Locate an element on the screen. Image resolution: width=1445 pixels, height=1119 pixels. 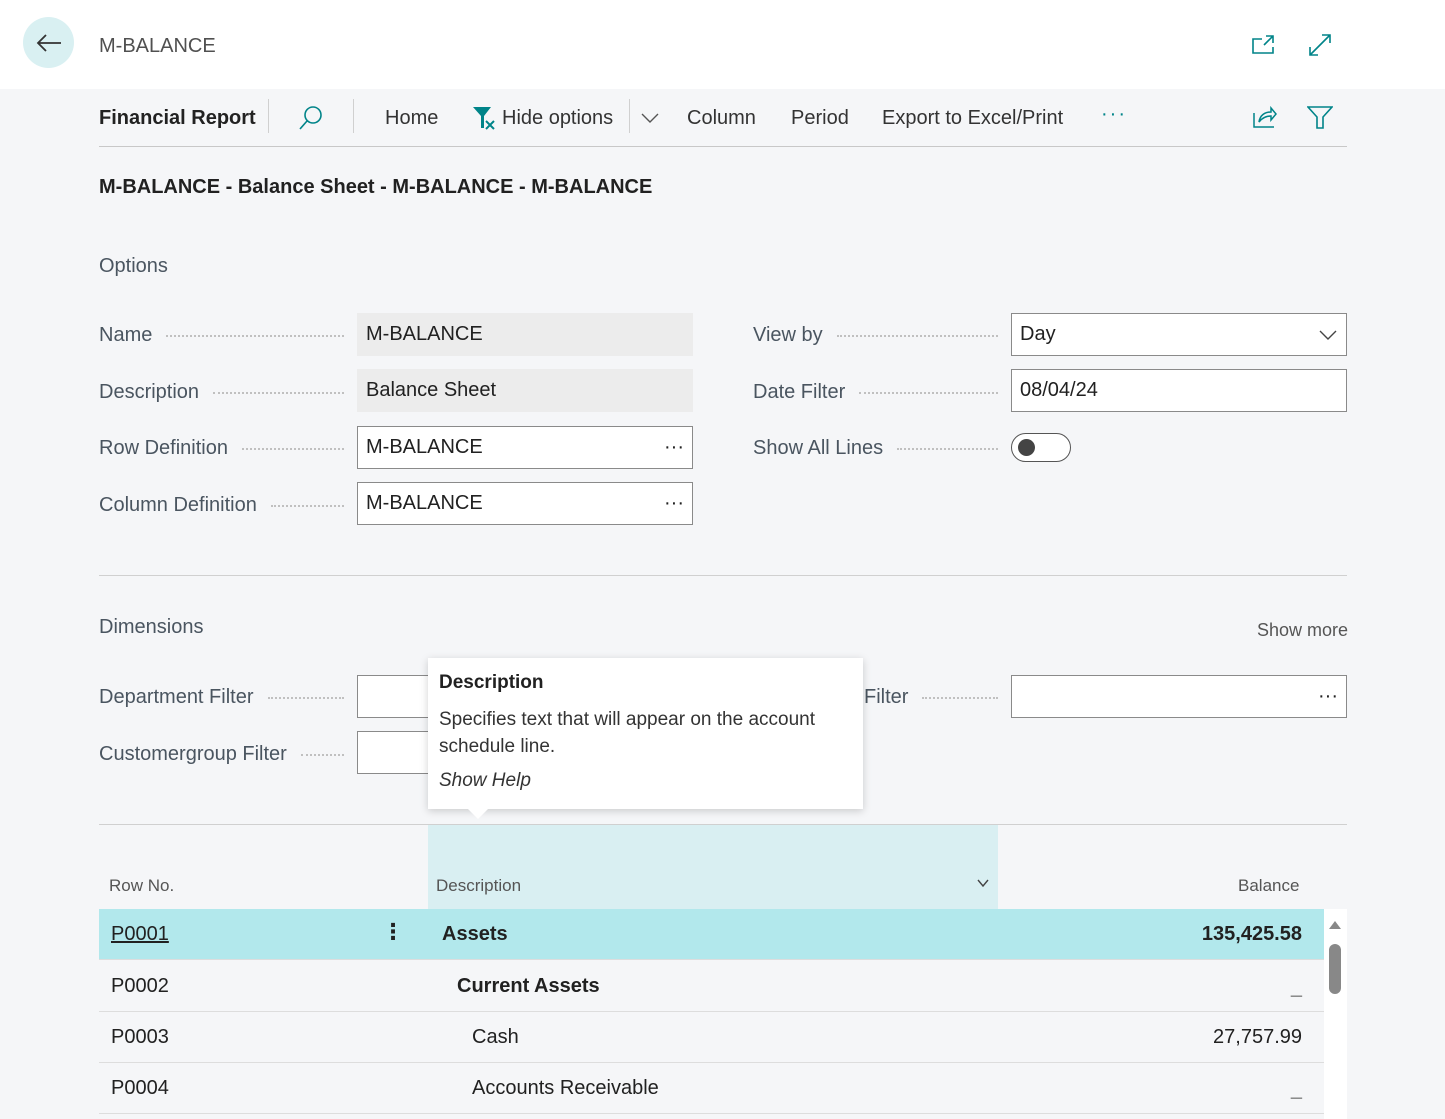
table-row: P0003 Cash 27,757.99 is located at coordinates (711, 1037).